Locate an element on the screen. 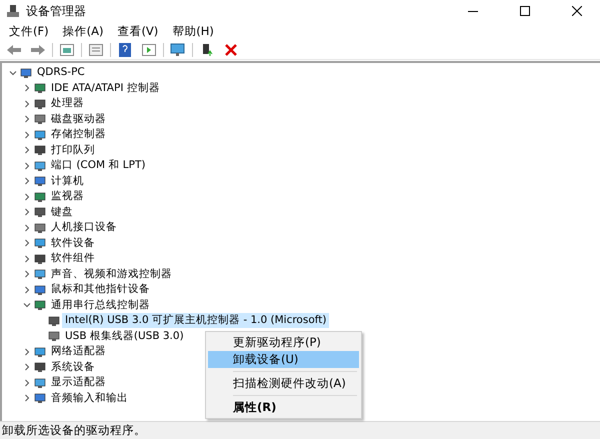  tree-item: 软件设备 is located at coordinates (73, 243).